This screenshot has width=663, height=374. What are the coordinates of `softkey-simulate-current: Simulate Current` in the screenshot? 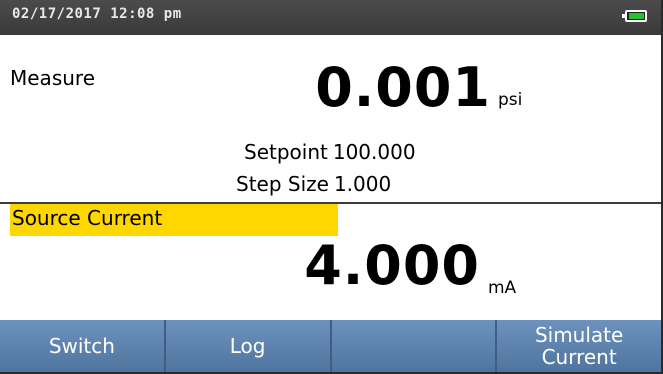 It's located at (579, 346).